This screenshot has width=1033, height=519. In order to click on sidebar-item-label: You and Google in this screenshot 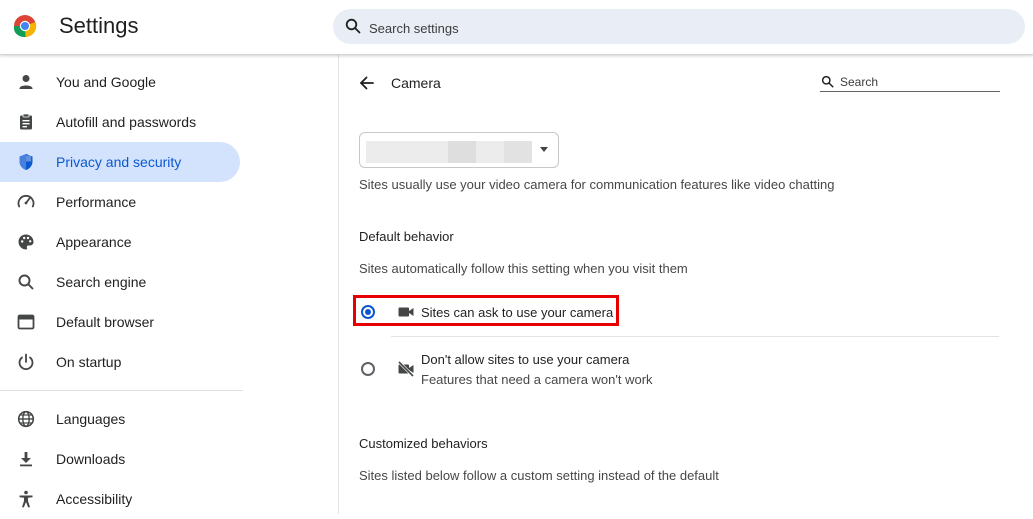, I will do `click(106, 82)`.